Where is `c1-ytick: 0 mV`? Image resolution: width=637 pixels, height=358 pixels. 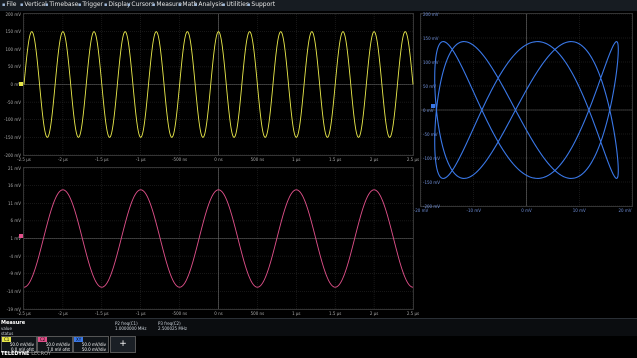 c1-ytick: 0 mV is located at coordinates (15, 84).